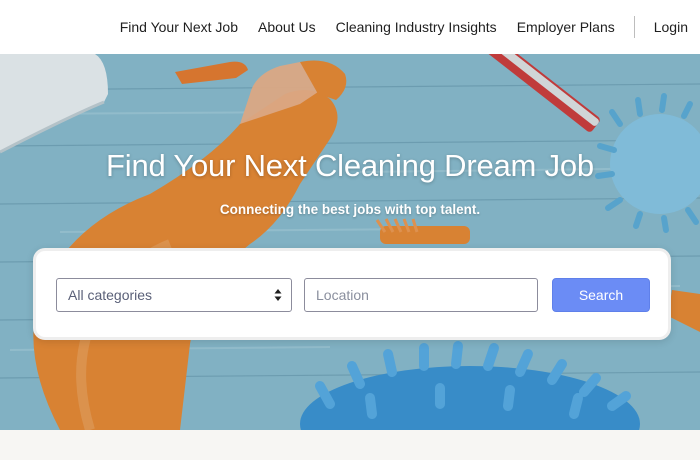 This screenshot has height=460, width=700. I want to click on search-button: Search, so click(601, 295).